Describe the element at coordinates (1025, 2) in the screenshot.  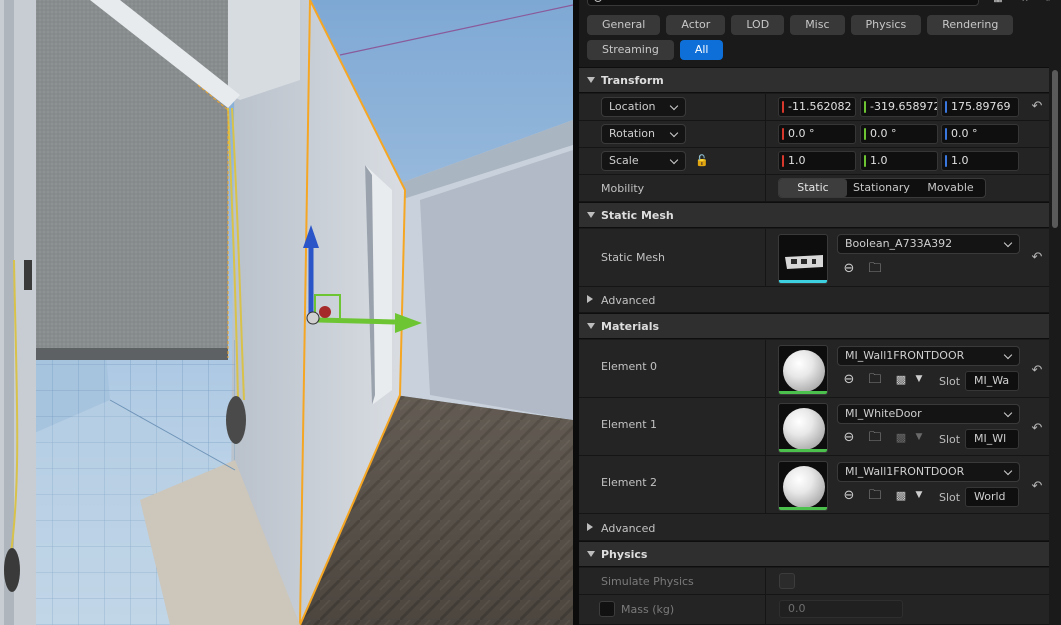
I see `favorites-star-icon: ★` at that location.